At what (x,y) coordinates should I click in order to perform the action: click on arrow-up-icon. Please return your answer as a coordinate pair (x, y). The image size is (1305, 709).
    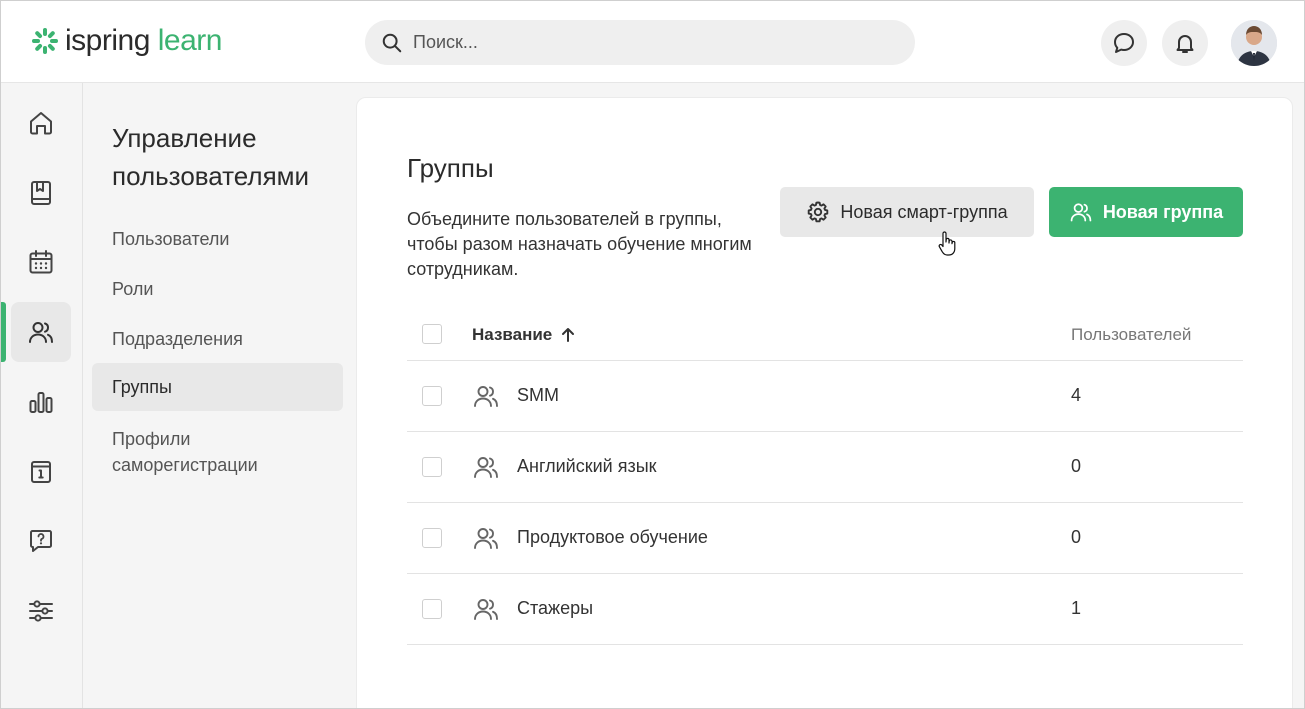
    Looking at the image, I should click on (568, 335).